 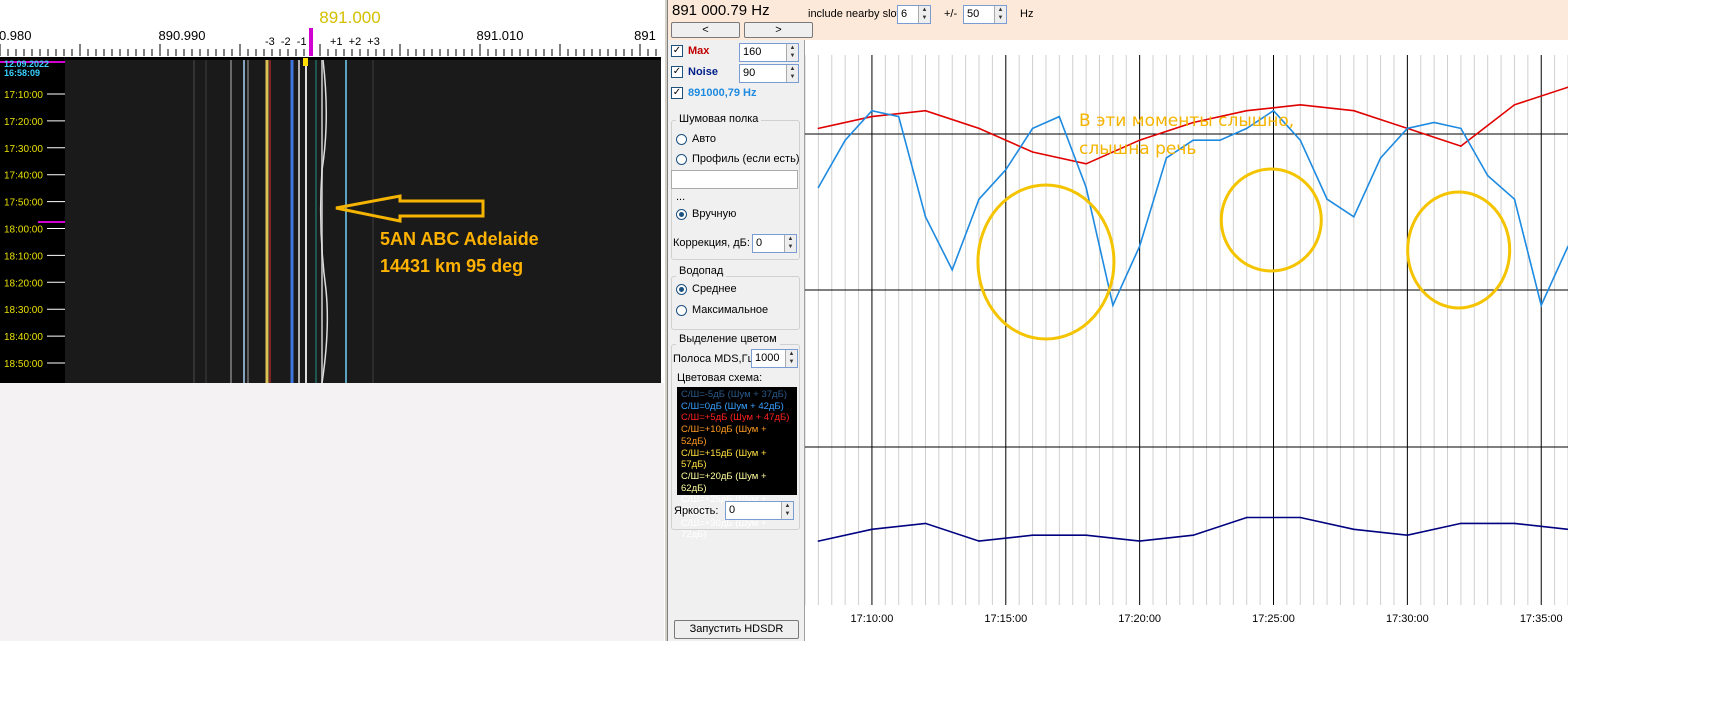 What do you see at coordinates (721, 10) in the screenshot?
I see `frequency-readout: 891 000.79 Hz` at bounding box center [721, 10].